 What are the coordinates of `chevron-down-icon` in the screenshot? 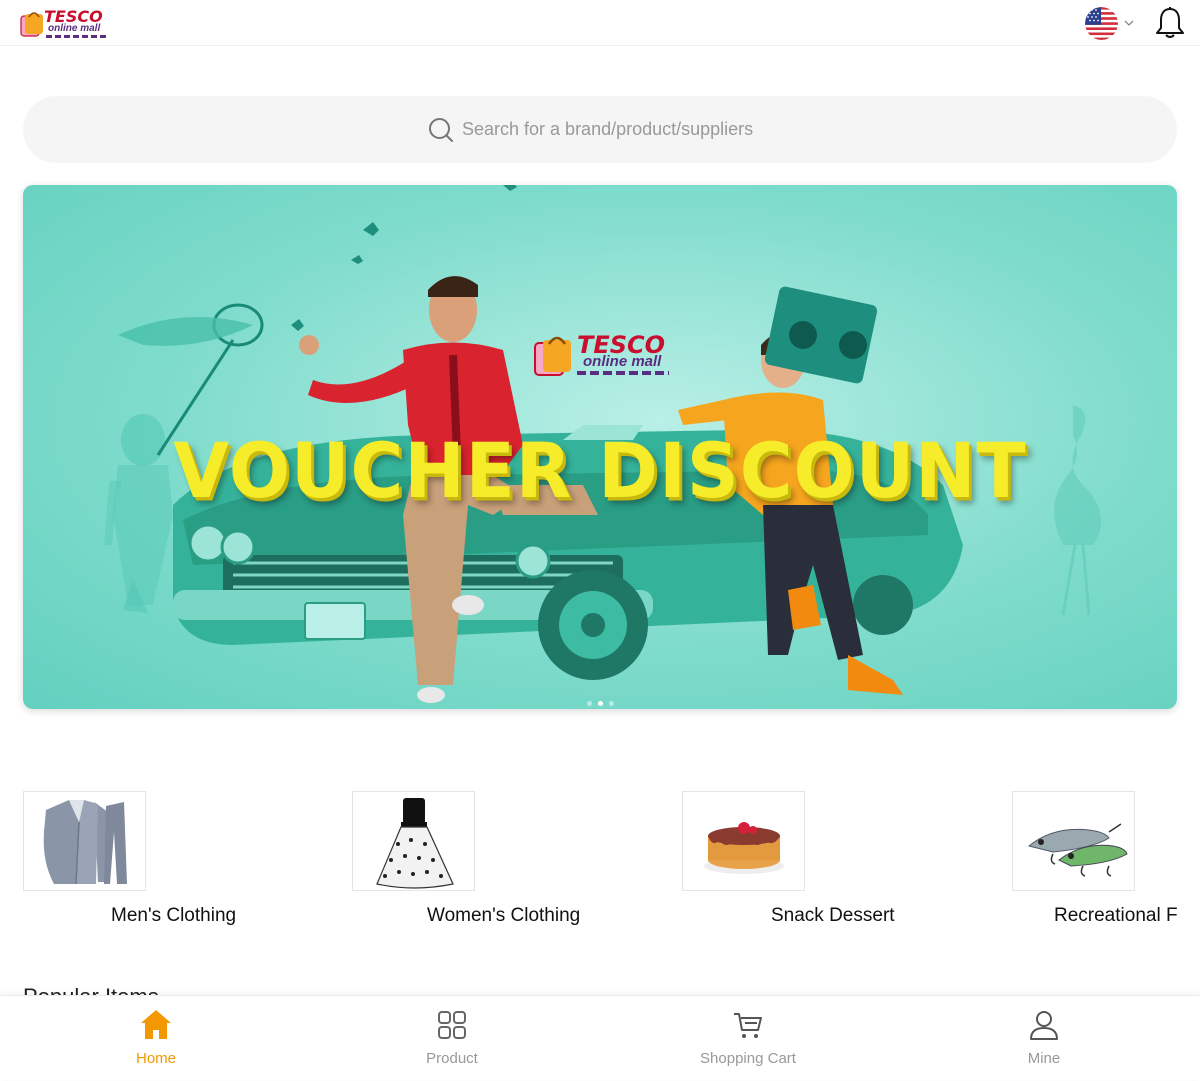 It's located at (1129, 23).